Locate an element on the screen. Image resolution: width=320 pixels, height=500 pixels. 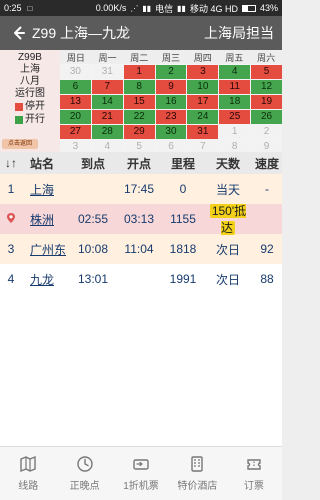
speed: 88 is located at coordinates (267, 279).